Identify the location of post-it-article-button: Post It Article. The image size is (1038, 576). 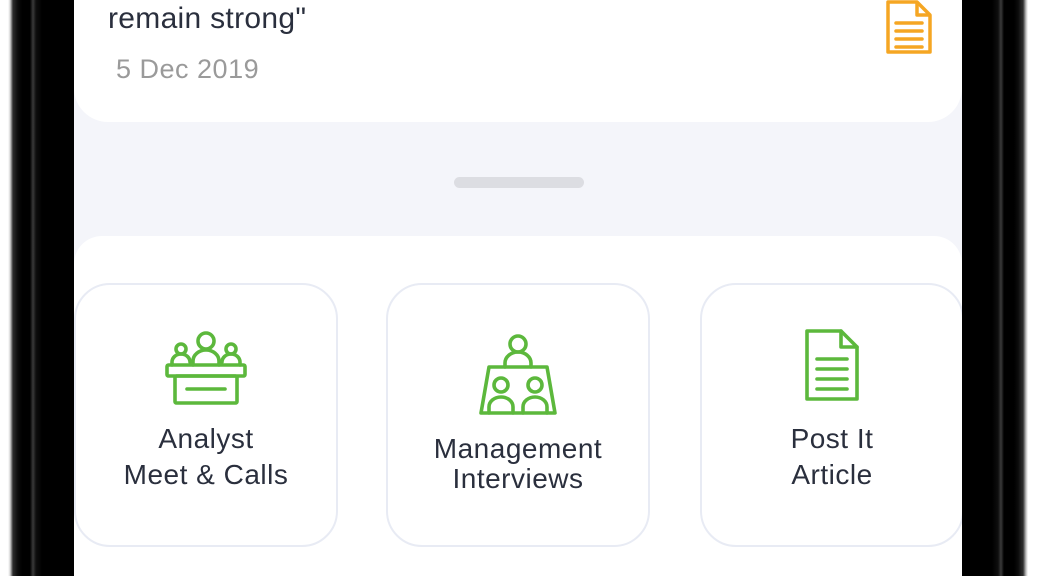
(831, 415).